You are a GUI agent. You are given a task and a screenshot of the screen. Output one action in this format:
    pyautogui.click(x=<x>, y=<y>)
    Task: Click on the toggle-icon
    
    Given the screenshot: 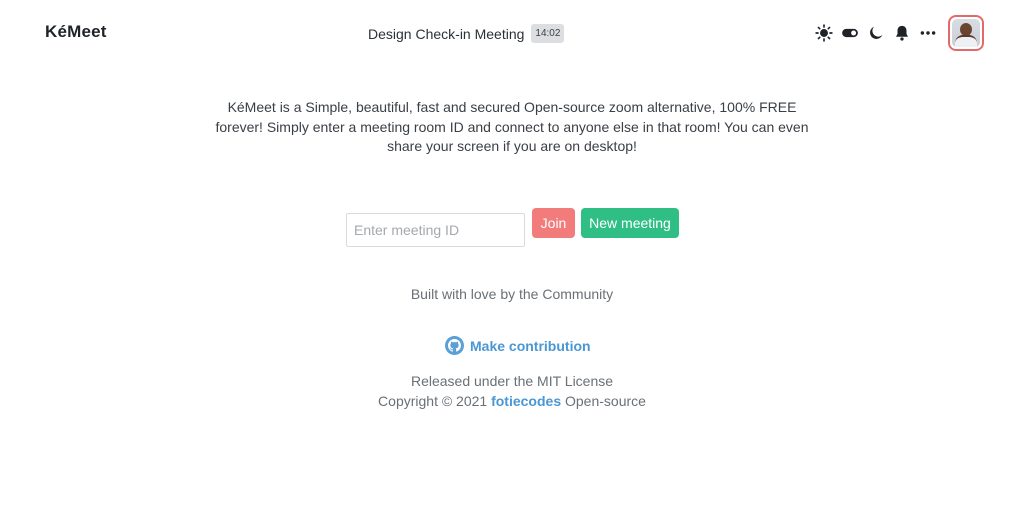 What is the action you would take?
    pyautogui.click(x=850, y=33)
    